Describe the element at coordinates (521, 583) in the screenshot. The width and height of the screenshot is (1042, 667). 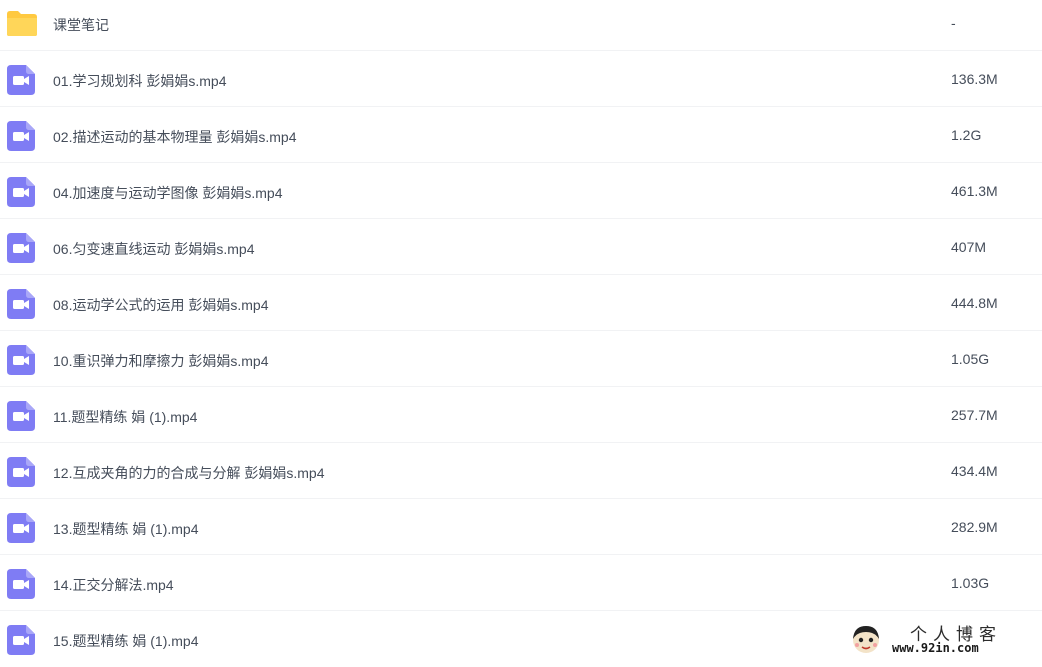
I see `file-row: 14.正交分解法.mp4 1.03G` at that location.